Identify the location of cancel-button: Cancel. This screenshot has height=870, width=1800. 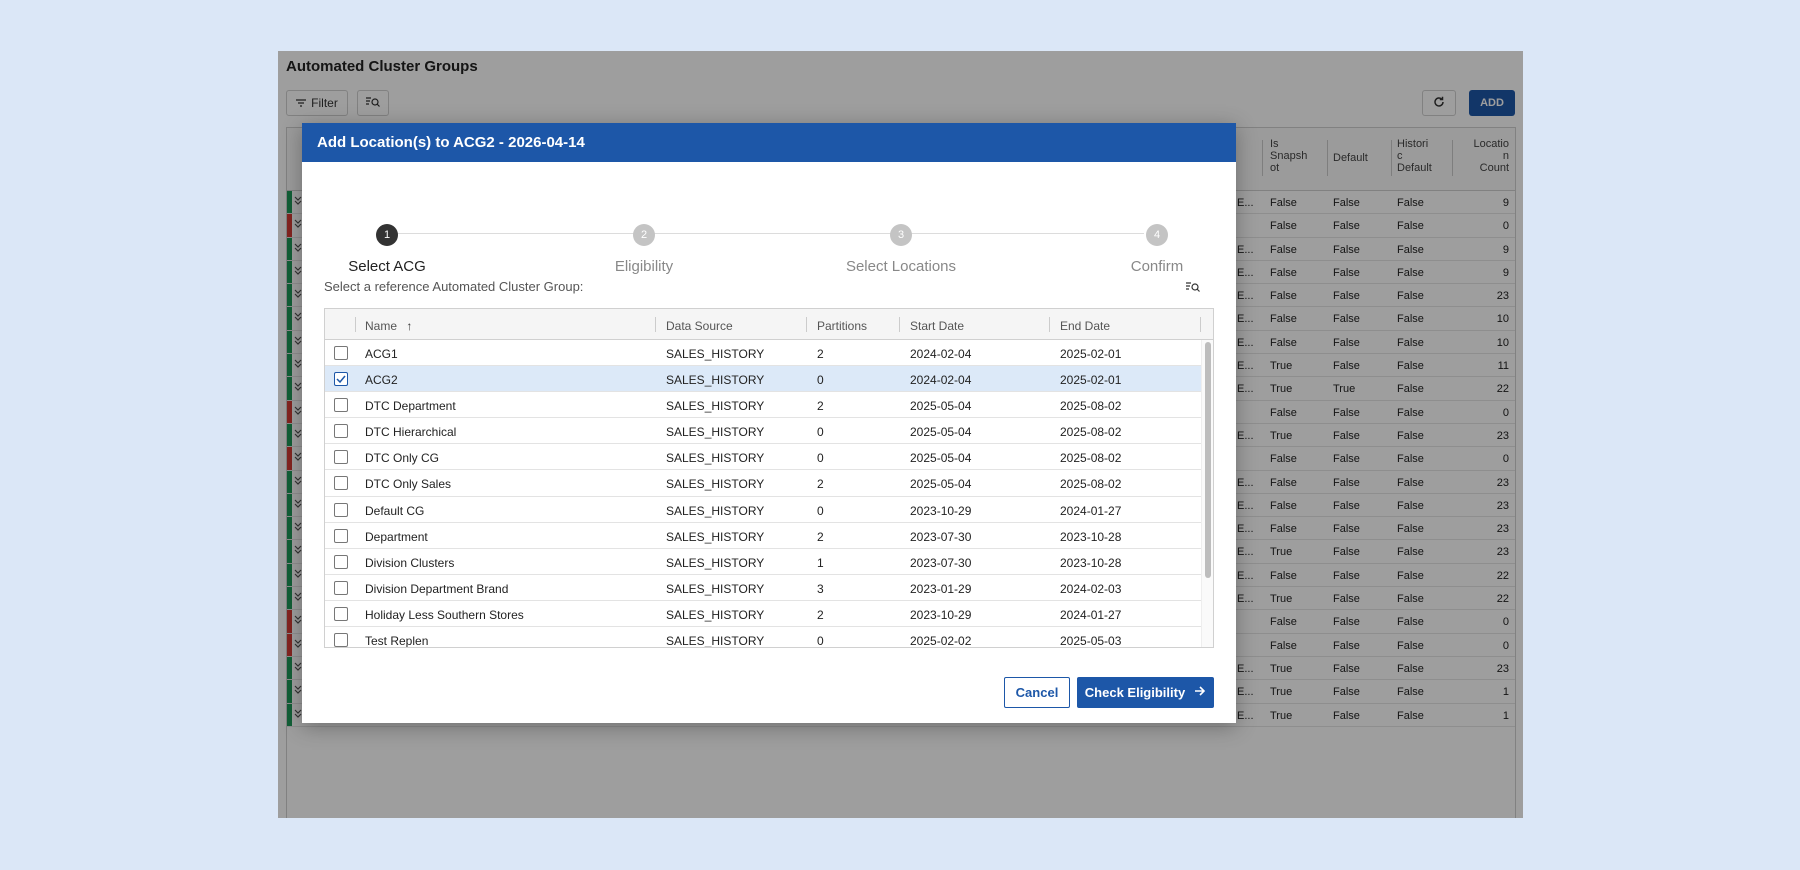
(1037, 692).